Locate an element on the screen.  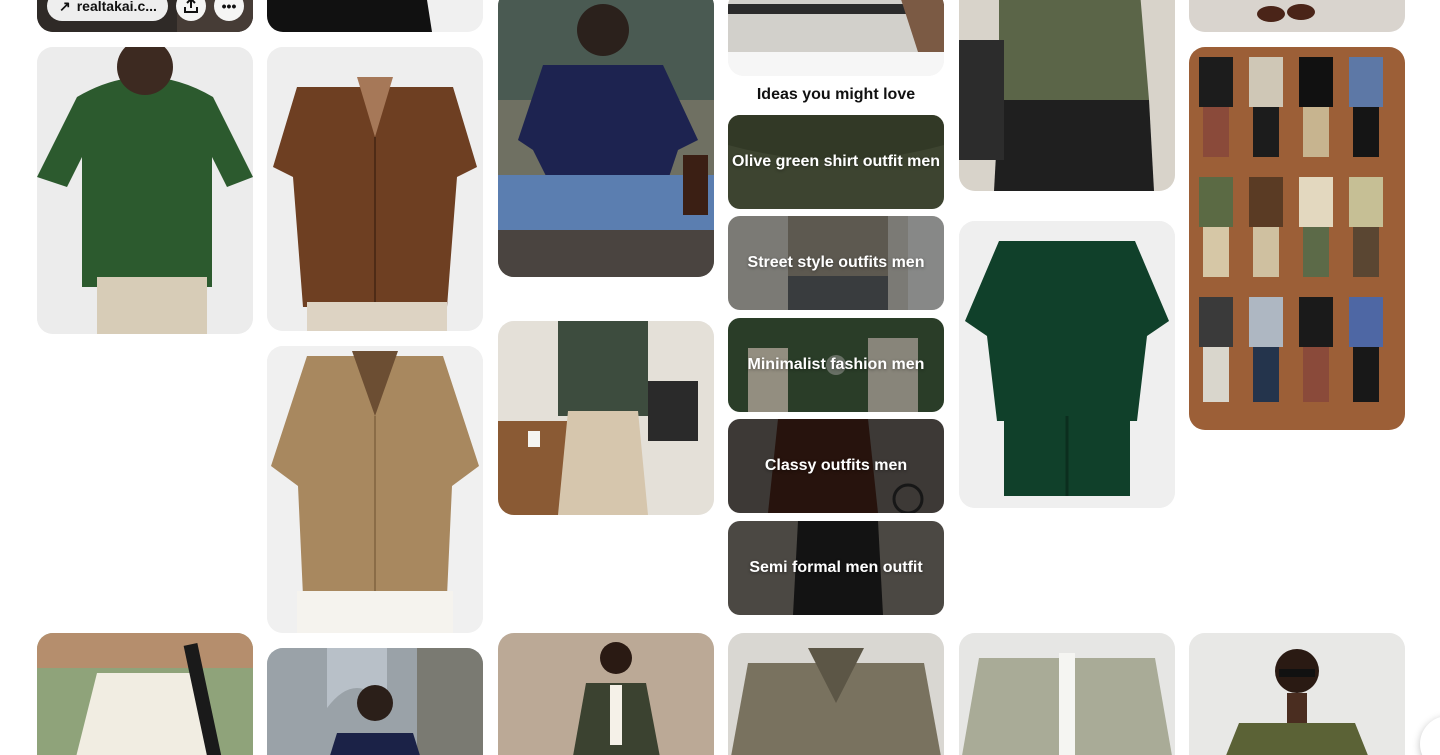
idea-olive-green-shirt-outfit-men: Olive green shirt outfit men is located at coordinates (836, 162).